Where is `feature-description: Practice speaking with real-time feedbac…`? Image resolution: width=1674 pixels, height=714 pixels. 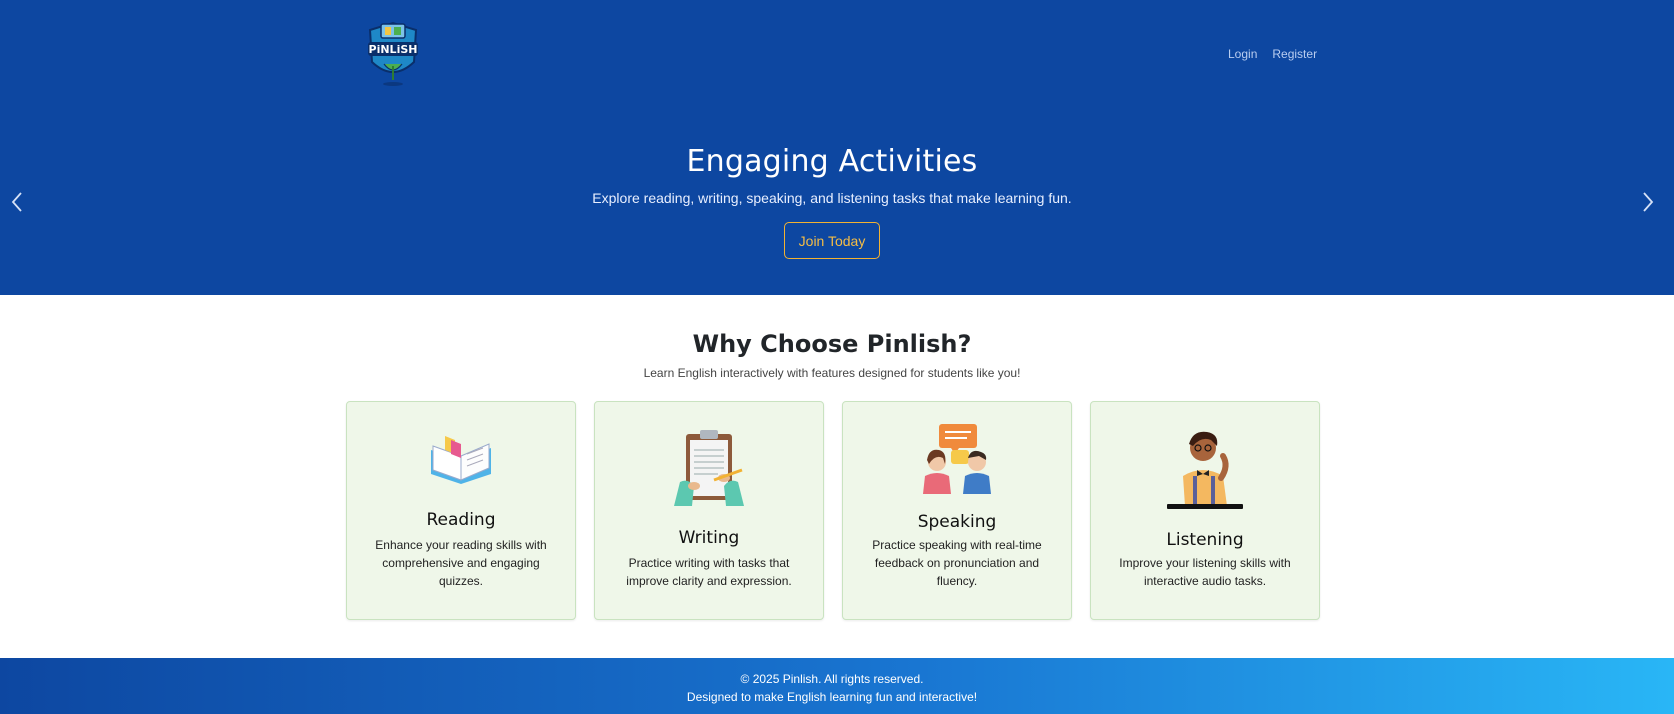 feature-description: Practice speaking with real-time feedbac… is located at coordinates (957, 563).